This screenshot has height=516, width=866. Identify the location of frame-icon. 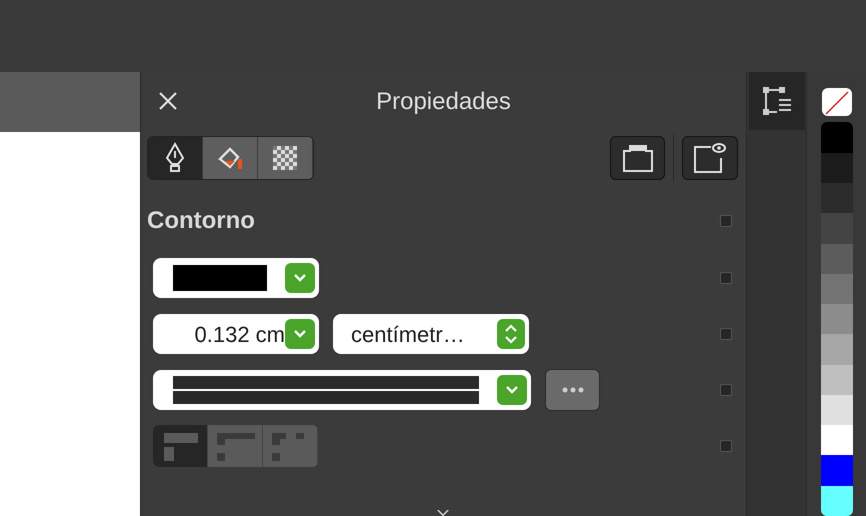
(638, 158).